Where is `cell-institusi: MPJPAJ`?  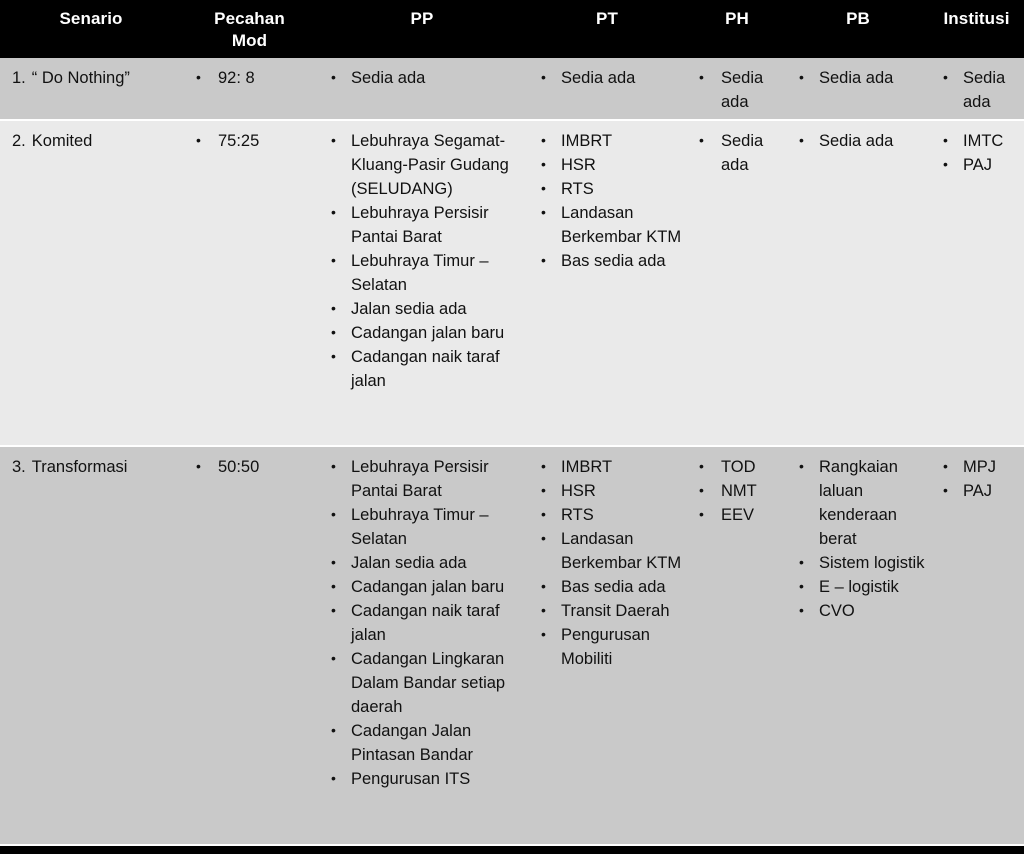 cell-institusi: MPJPAJ is located at coordinates (976, 645).